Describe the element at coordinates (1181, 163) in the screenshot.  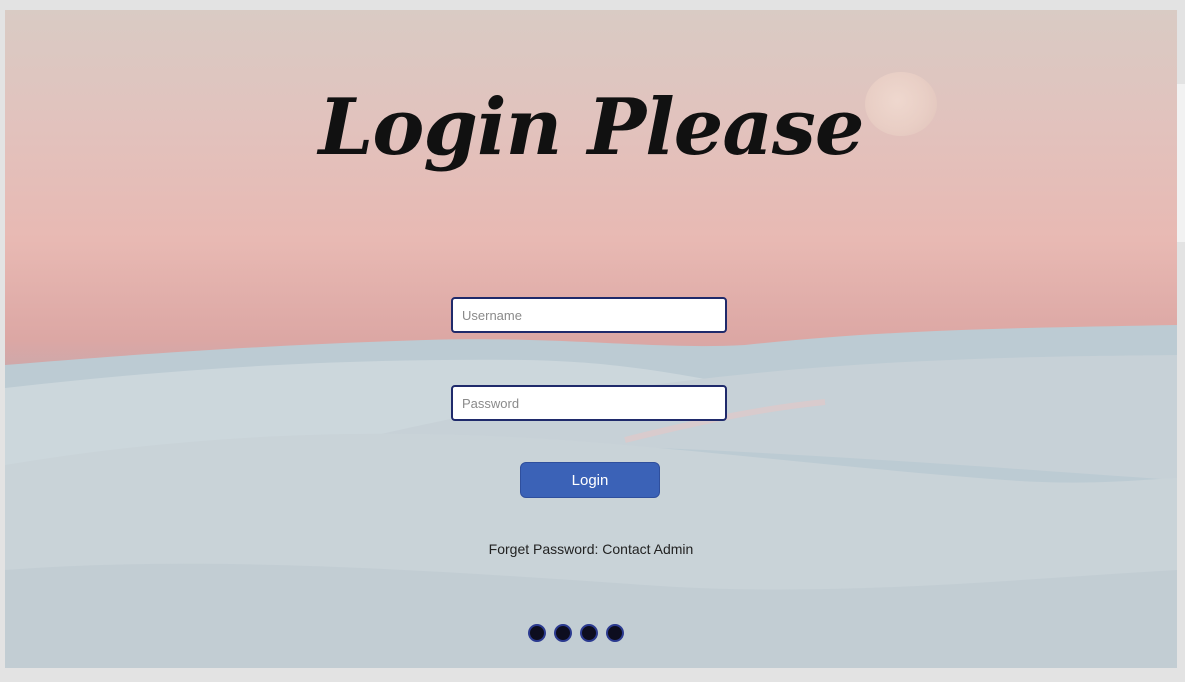
I see `right-edge-strip` at that location.